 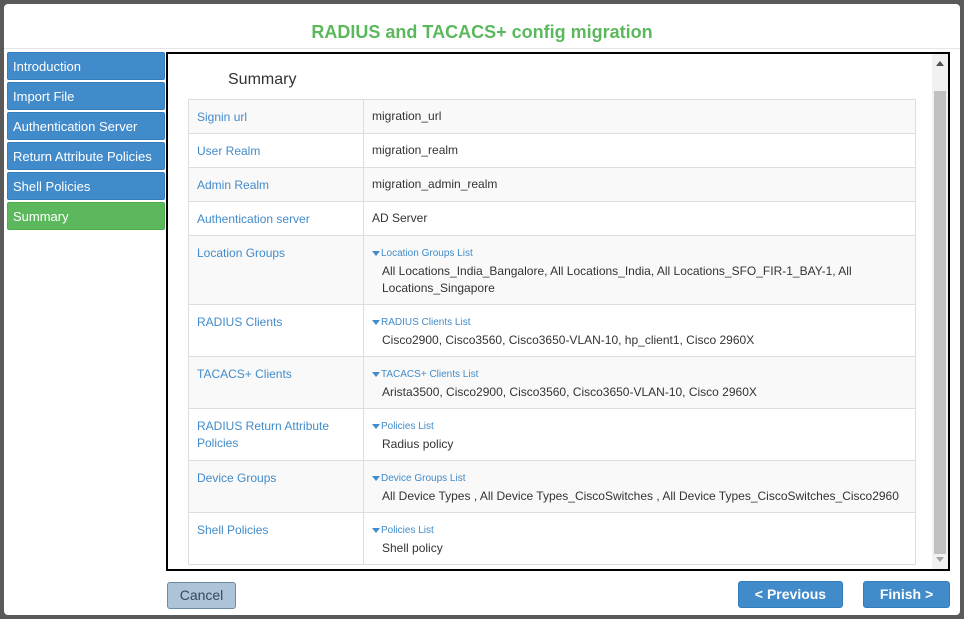 What do you see at coordinates (276, 486) in the screenshot?
I see `row-key-device-groups: Device Groups` at bounding box center [276, 486].